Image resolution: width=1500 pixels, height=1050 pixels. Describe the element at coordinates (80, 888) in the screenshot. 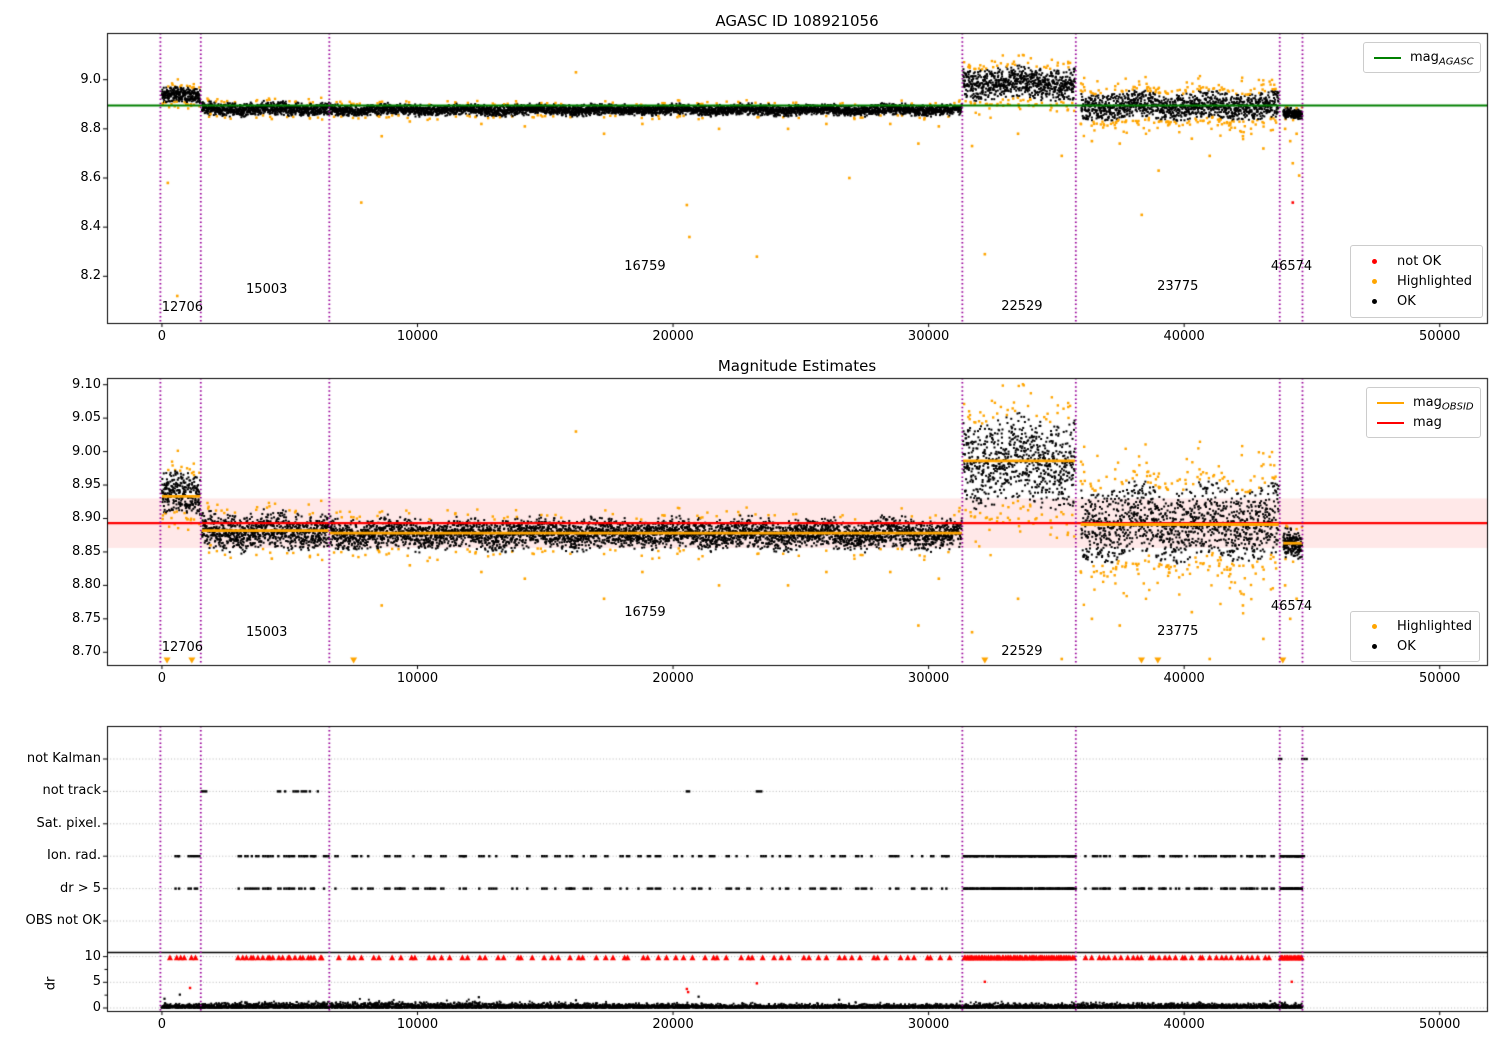

I see `flag-row-label: dr > 5` at that location.